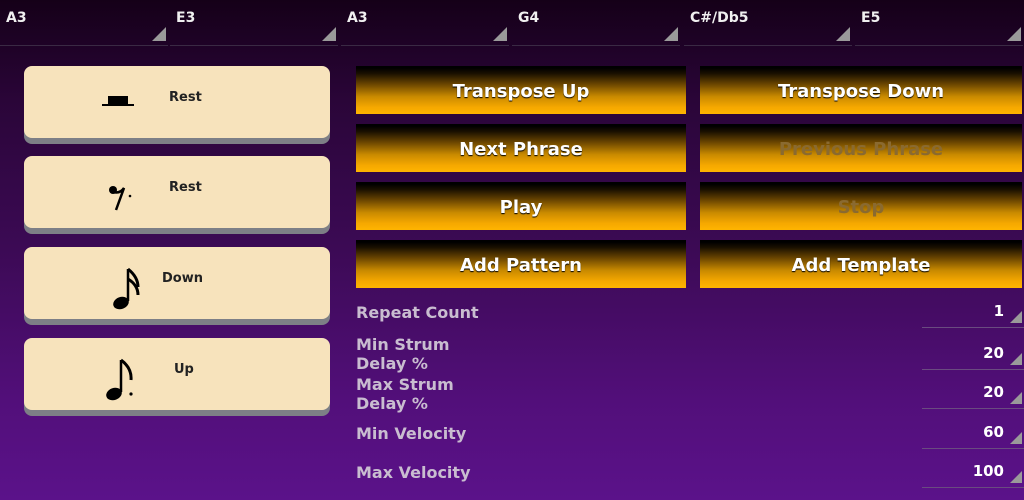  Describe the element at coordinates (120, 198) in the screenshot. I see `eighth-rest-icon` at that location.